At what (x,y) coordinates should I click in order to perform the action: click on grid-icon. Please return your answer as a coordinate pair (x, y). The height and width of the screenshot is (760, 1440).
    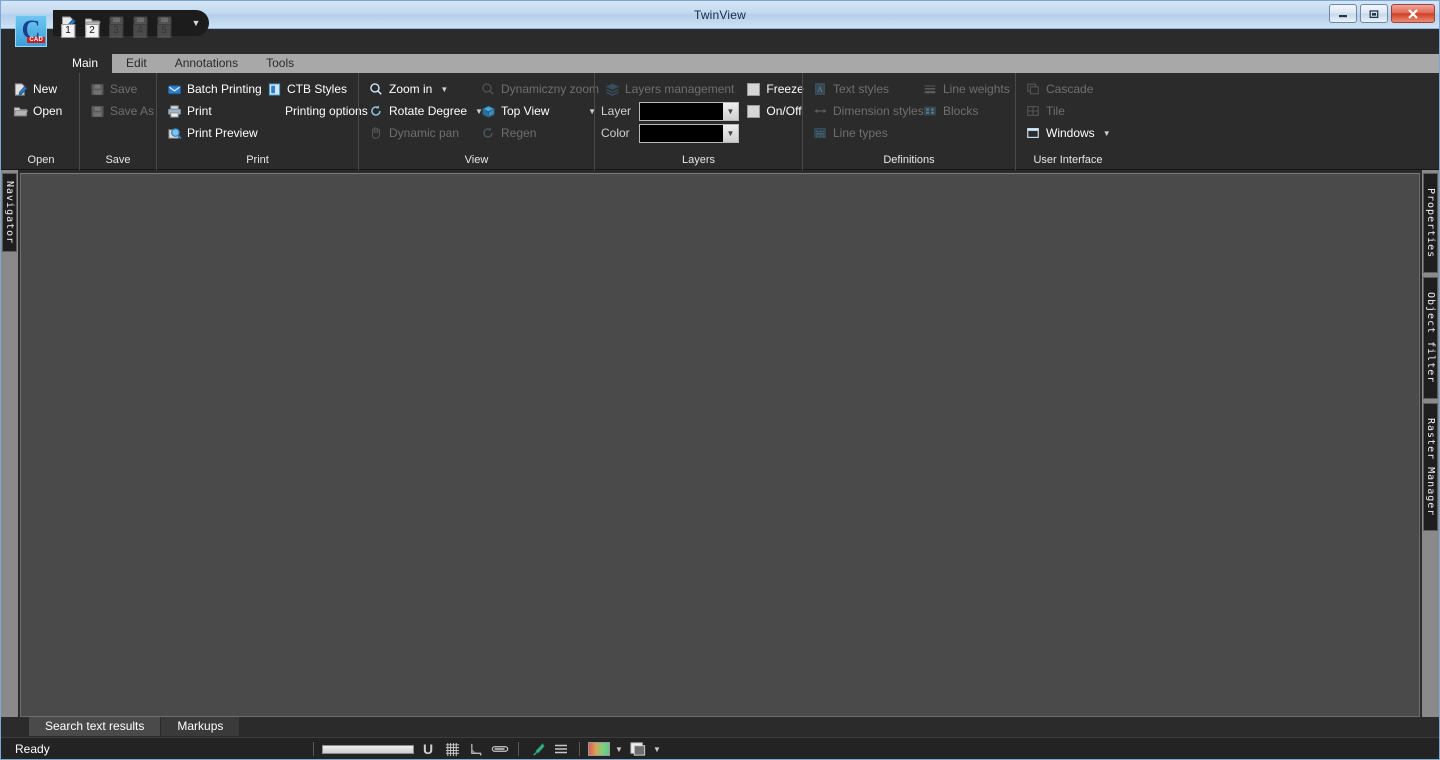
    Looking at the image, I should click on (452, 749).